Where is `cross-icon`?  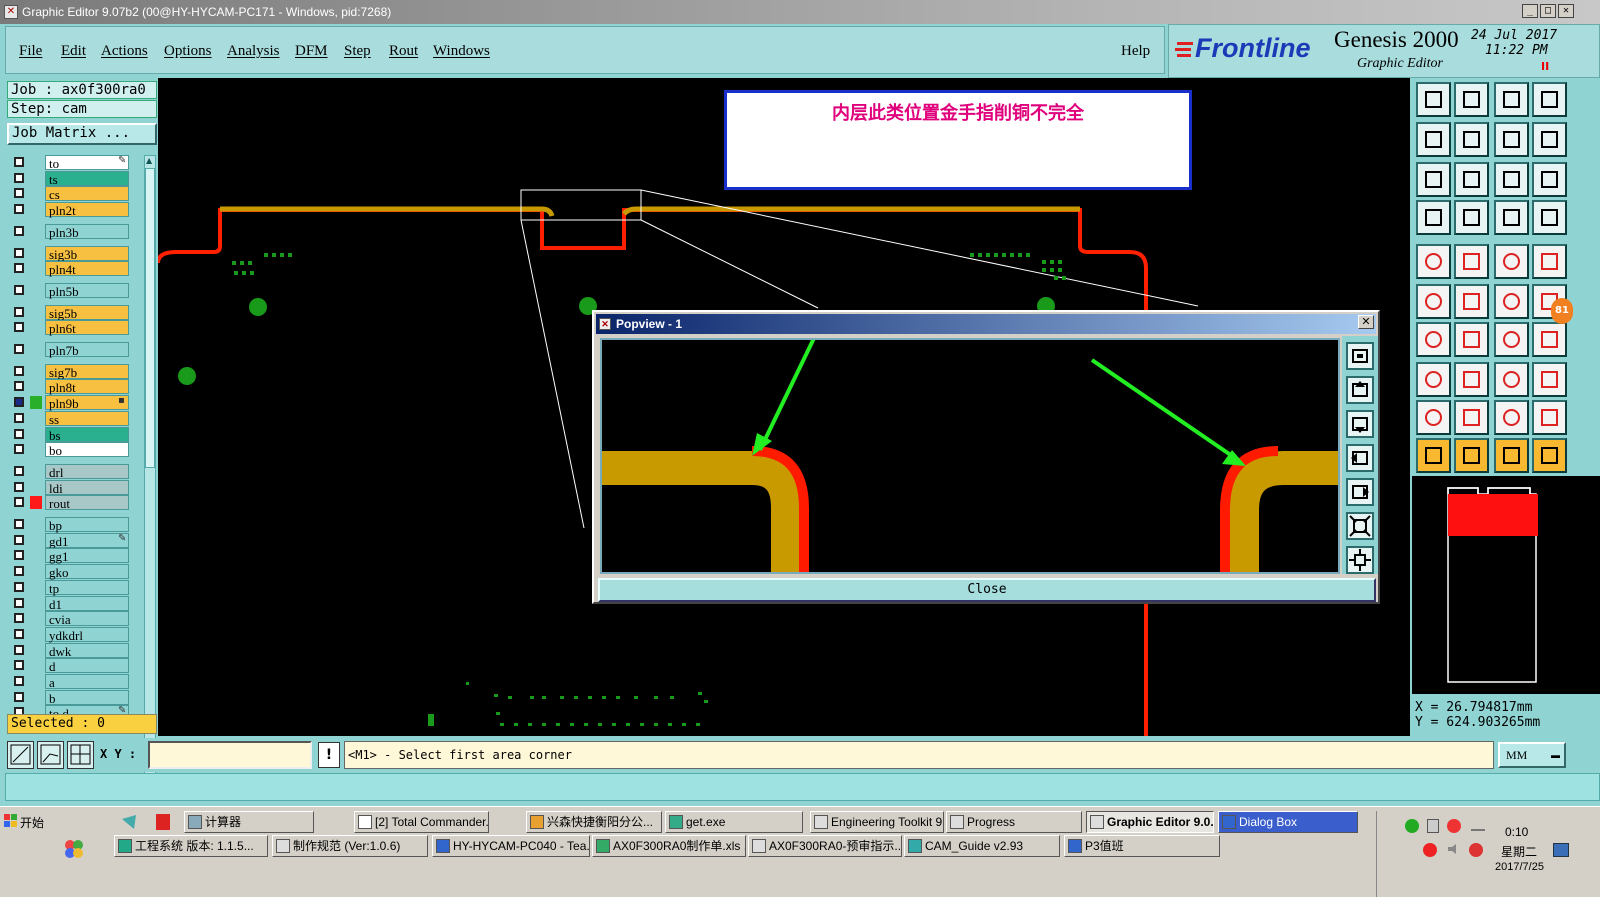 cross-icon is located at coordinates (1471, 301).